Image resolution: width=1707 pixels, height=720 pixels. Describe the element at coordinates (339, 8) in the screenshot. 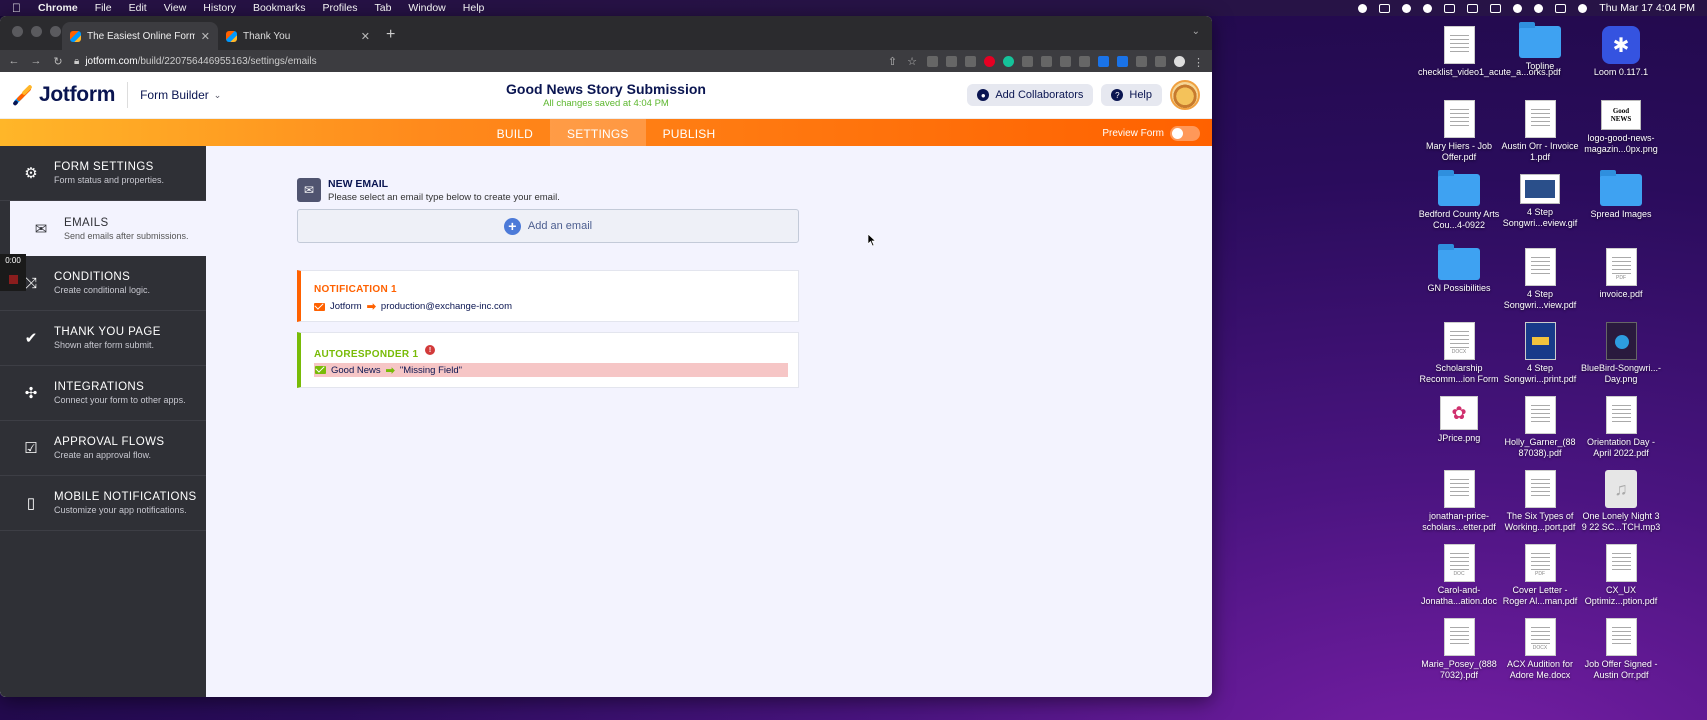

I see `menubar-item: Profiles` at that location.